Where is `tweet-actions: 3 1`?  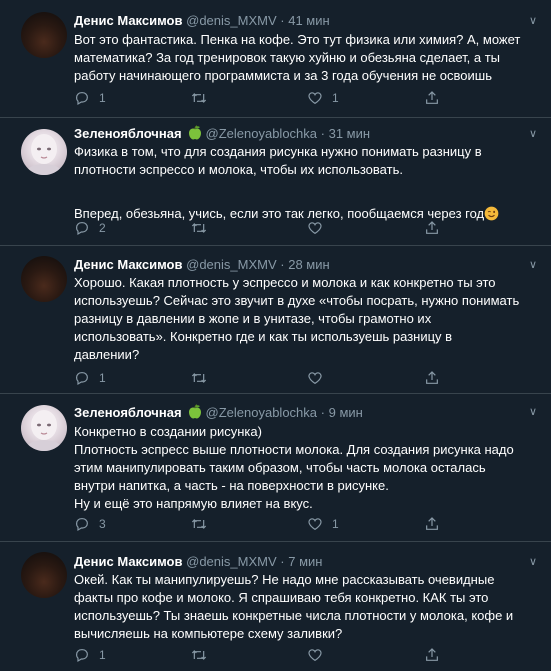
tweet-actions: 3 1 is located at coordinates (257, 524).